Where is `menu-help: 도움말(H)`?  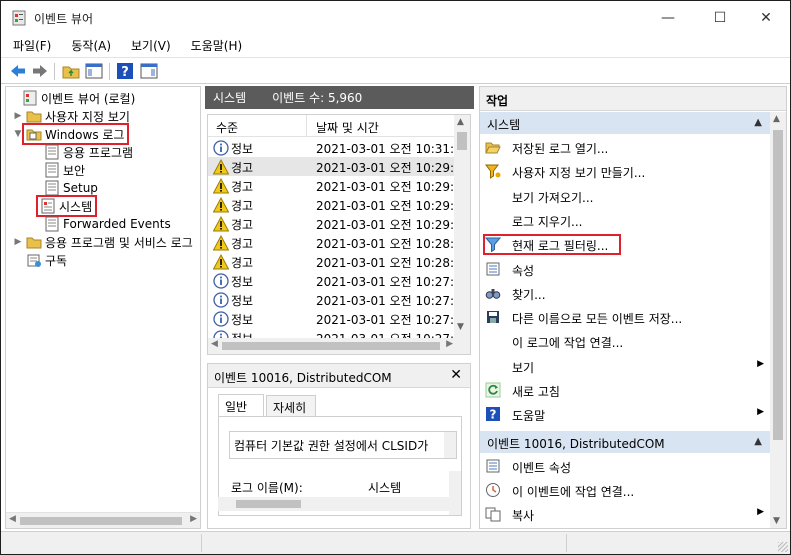
menu-help: 도움말(H) is located at coordinates (215, 45).